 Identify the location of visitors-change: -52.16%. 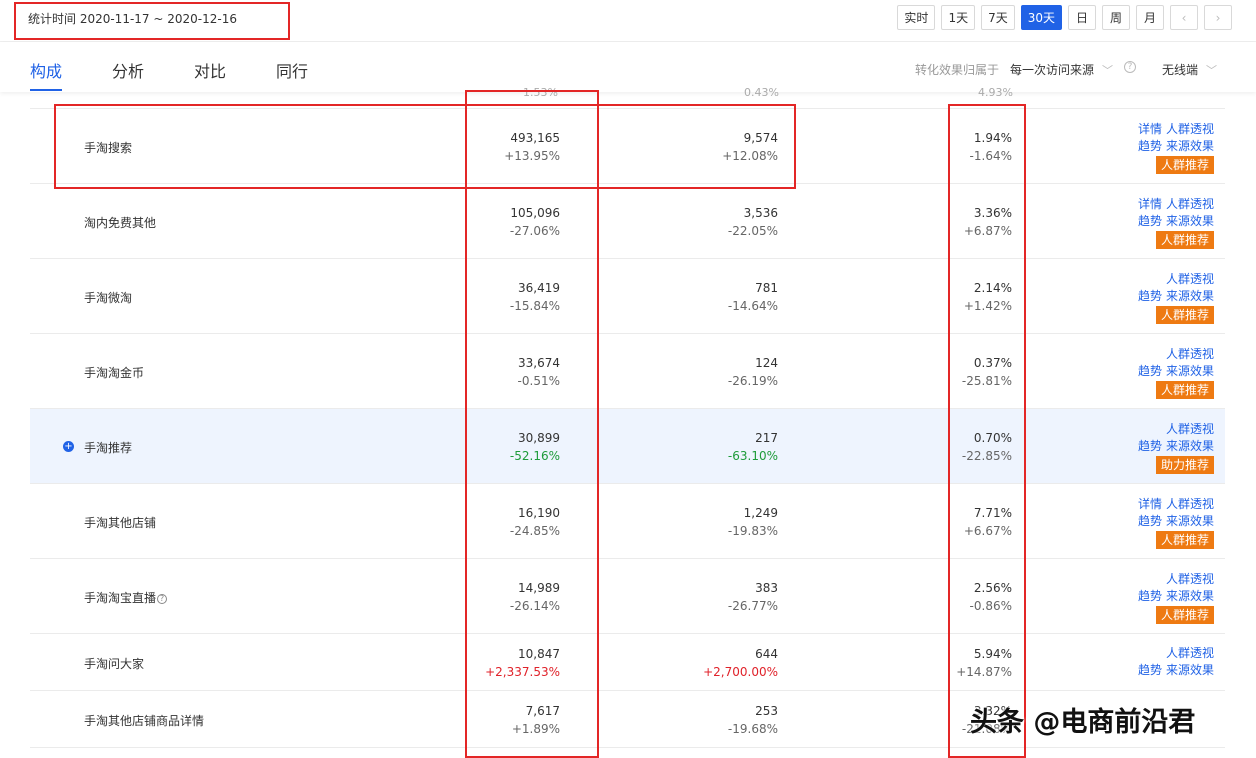
(534, 456).